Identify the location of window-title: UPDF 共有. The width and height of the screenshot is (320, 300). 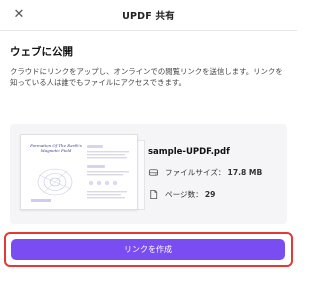
(148, 16).